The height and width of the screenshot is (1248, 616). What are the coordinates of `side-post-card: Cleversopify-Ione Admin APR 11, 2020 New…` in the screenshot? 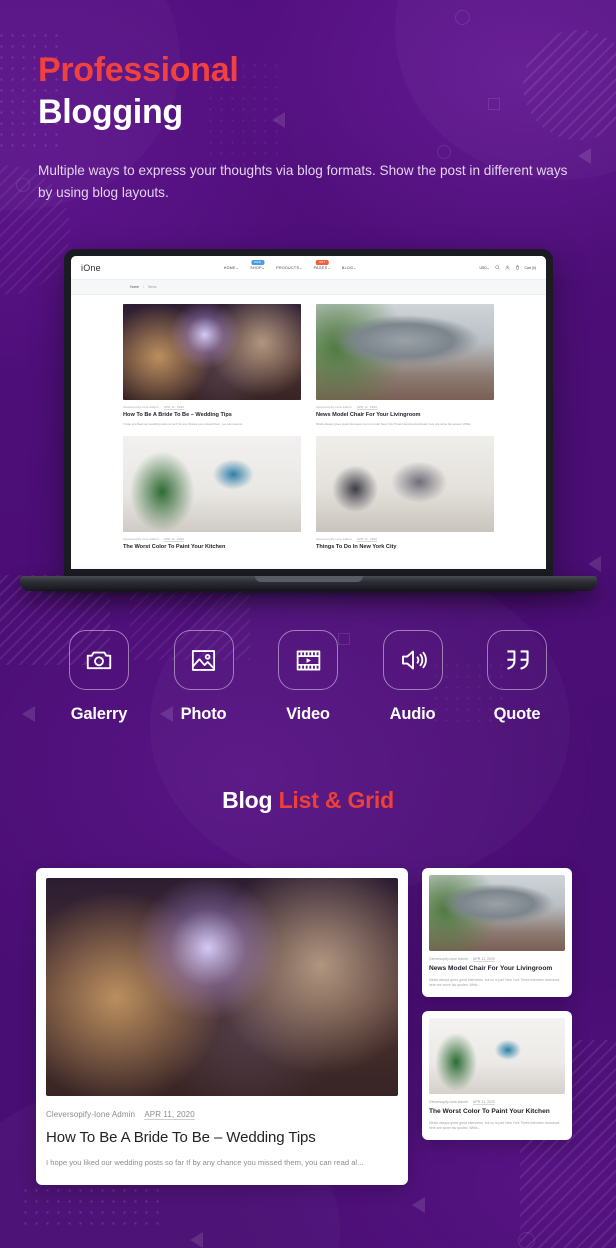 It's located at (497, 933).